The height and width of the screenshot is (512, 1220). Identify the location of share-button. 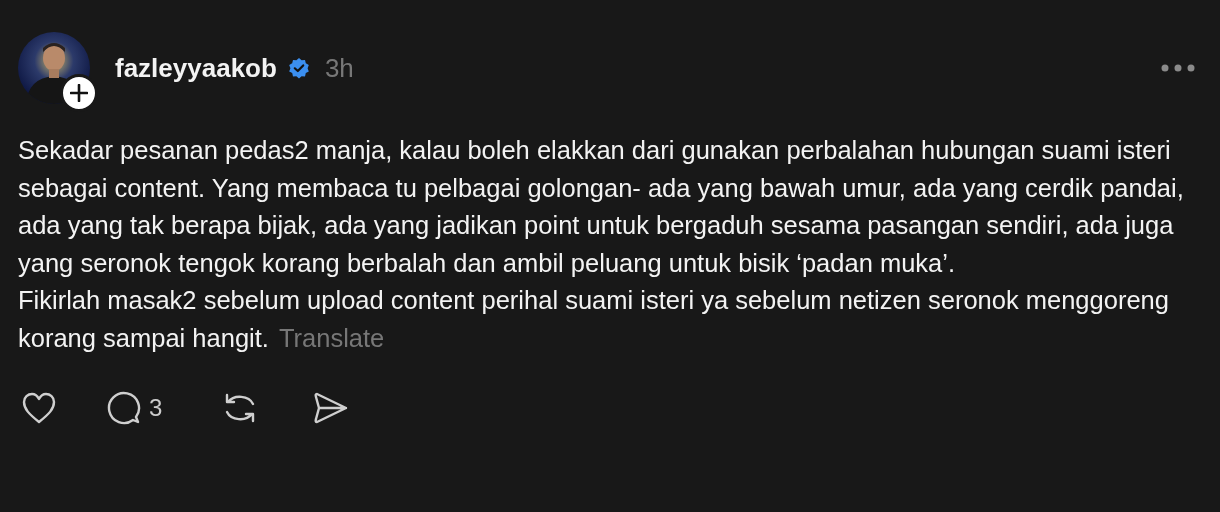
(331, 408).